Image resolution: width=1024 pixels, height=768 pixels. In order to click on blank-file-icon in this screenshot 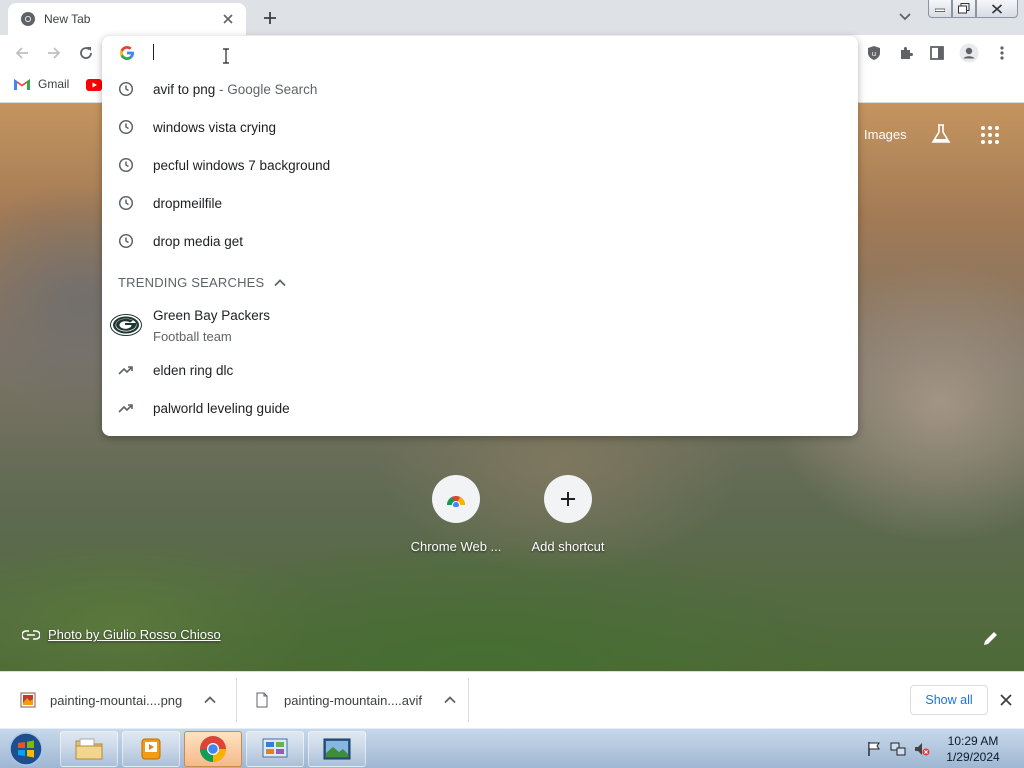, I will do `click(262, 700)`.